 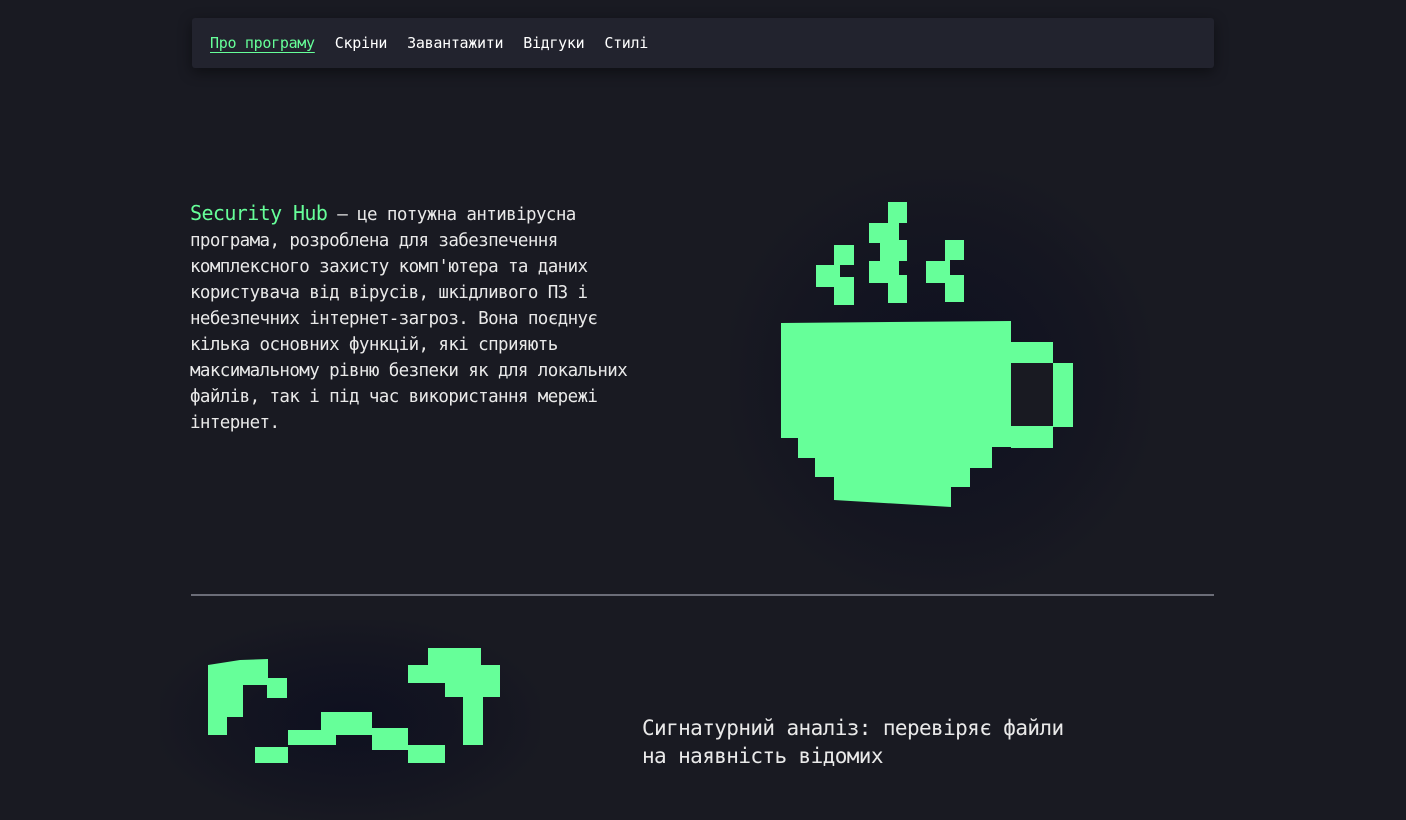 What do you see at coordinates (262, 43) in the screenshot?
I see `nav-link-about: Про програму` at bounding box center [262, 43].